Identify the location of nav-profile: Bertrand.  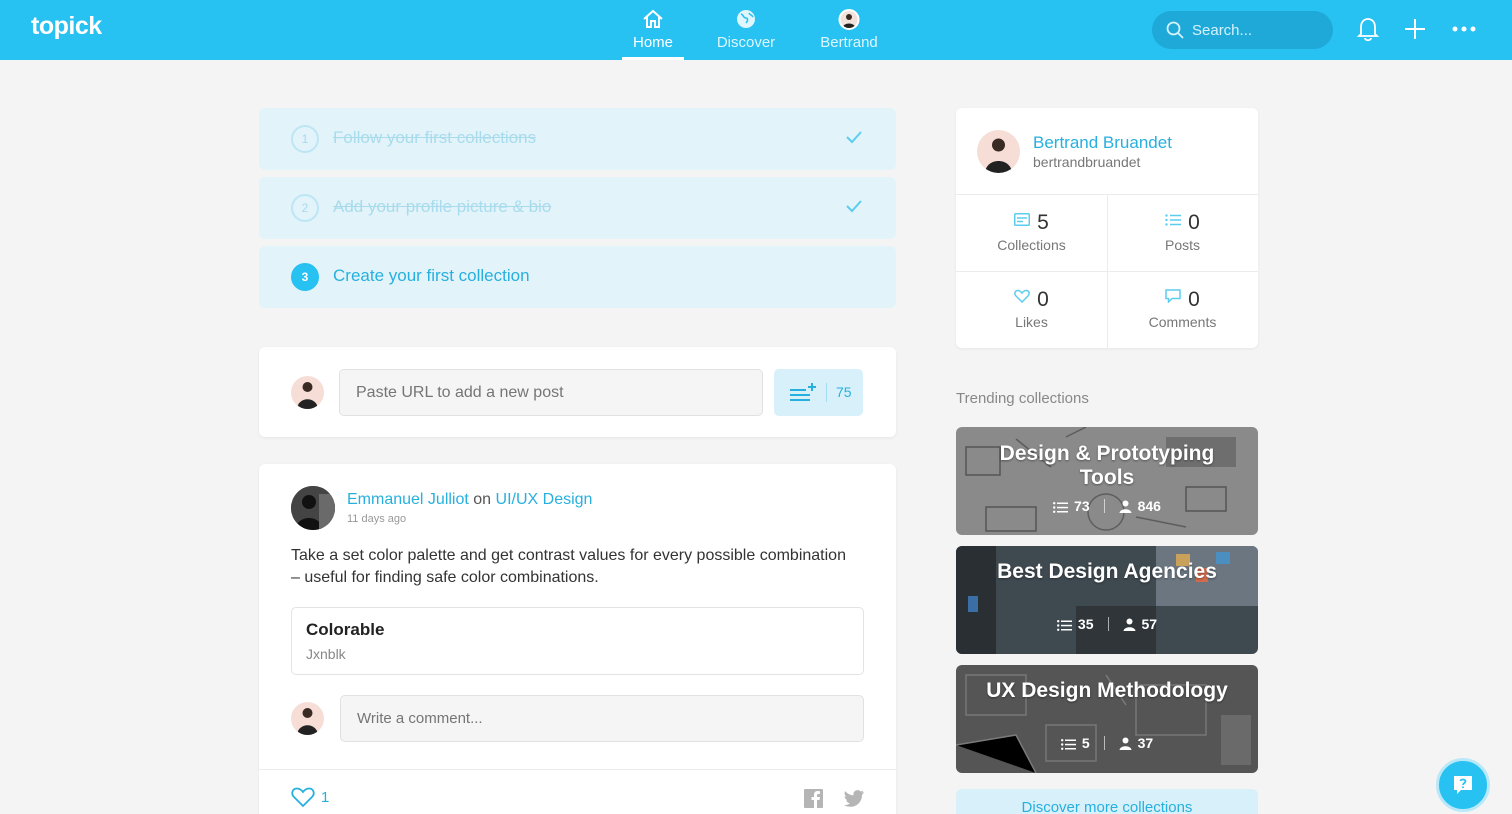
(849, 30).